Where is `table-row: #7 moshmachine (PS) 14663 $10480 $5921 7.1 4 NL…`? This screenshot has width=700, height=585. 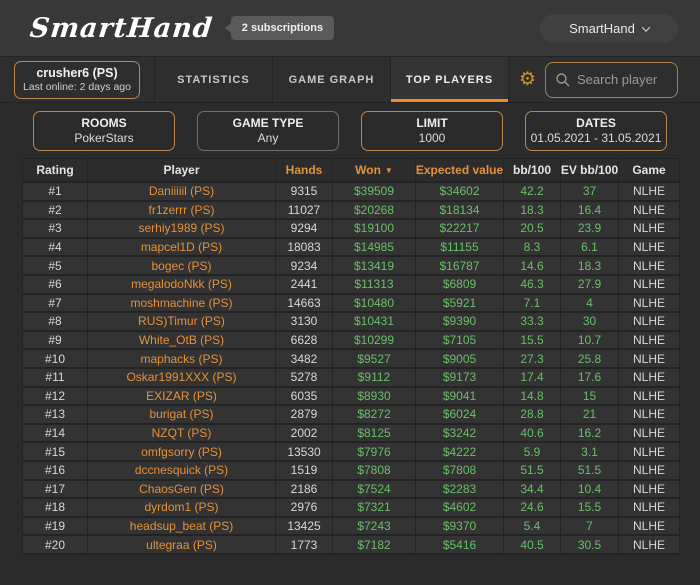 table-row: #7 moshmachine (PS) 14663 $10480 $5921 7.1 4 NL… is located at coordinates (351, 304).